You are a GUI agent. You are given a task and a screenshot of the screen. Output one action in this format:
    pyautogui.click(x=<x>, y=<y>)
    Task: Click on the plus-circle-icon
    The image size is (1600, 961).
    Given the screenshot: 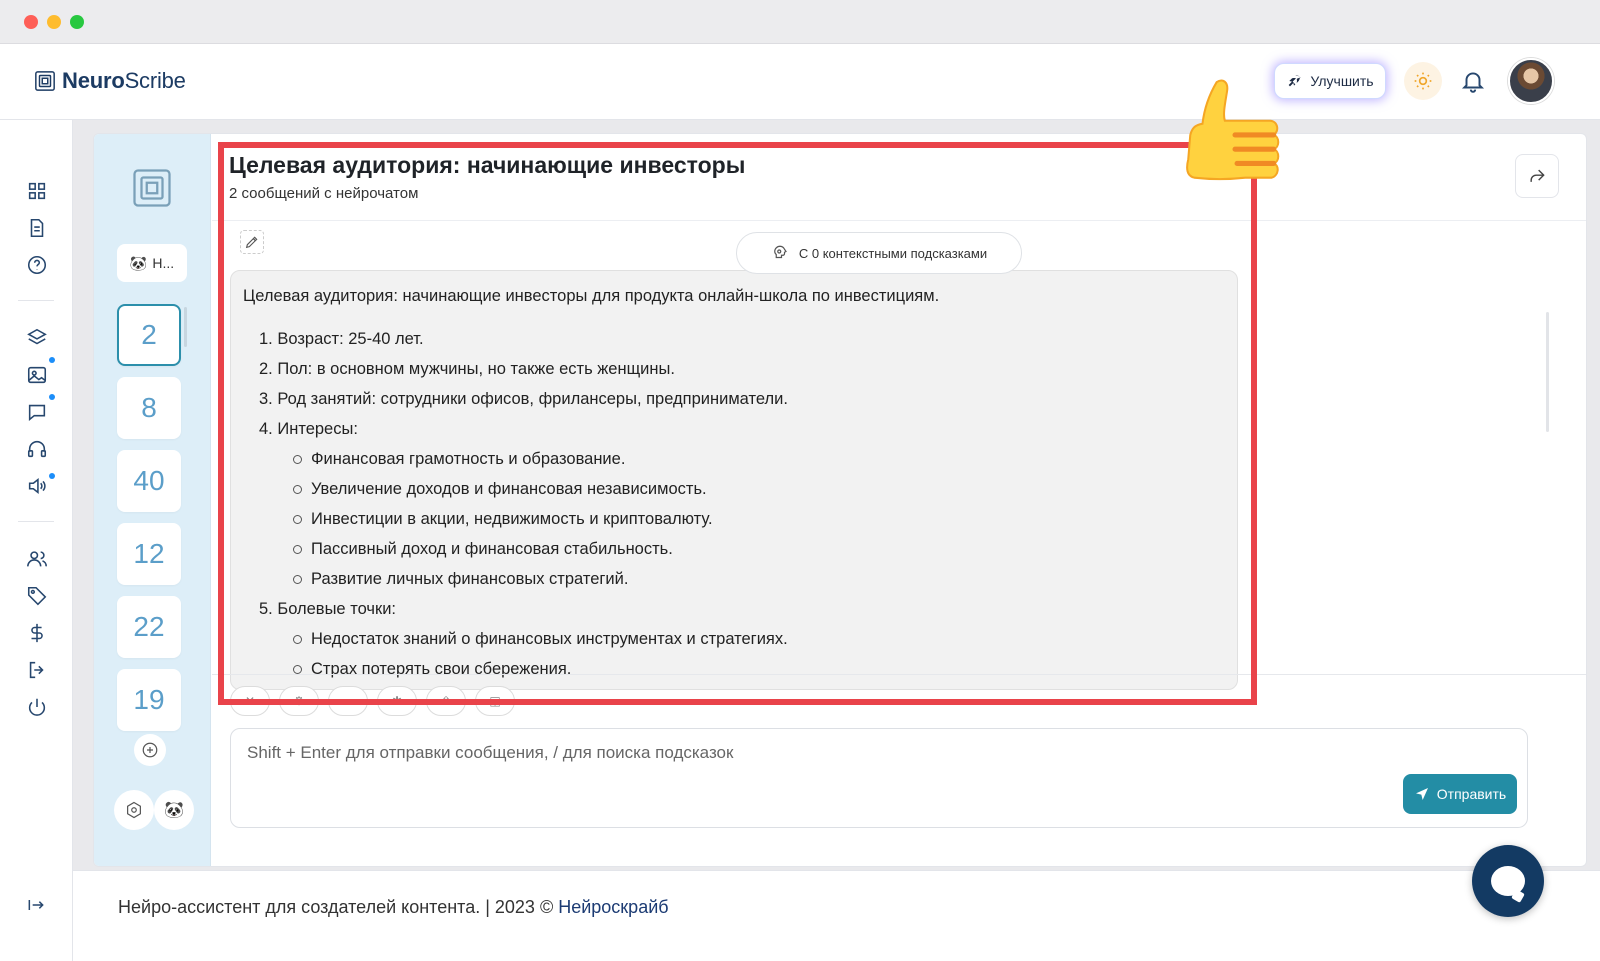 What is the action you would take?
    pyautogui.click(x=150, y=750)
    